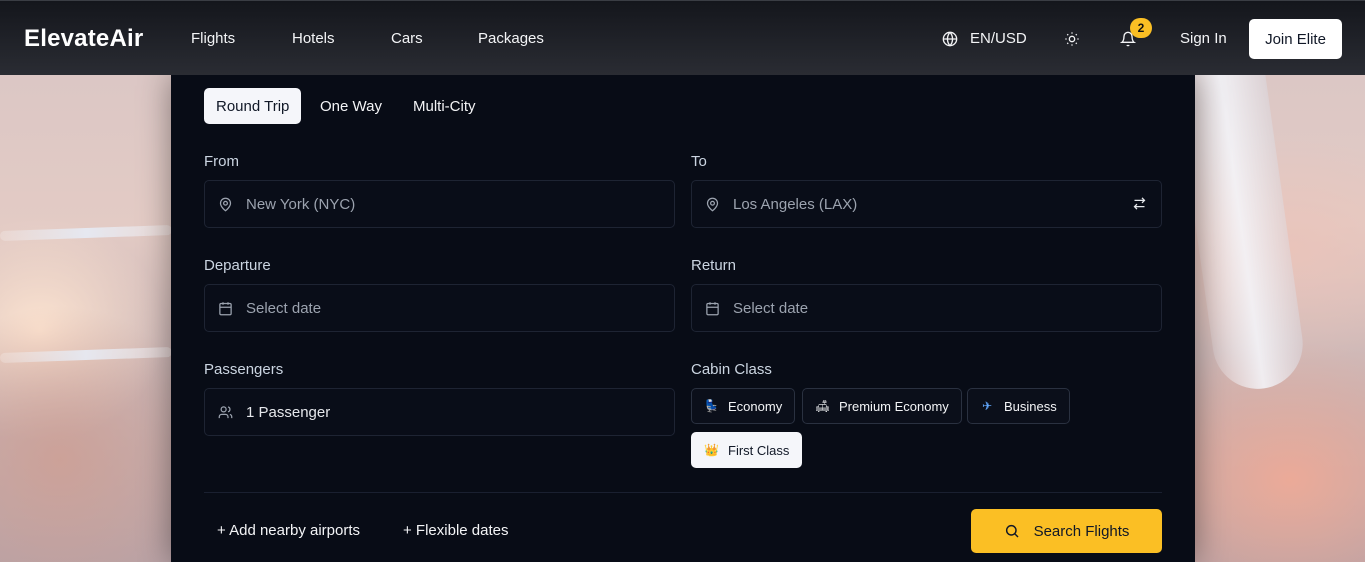 This screenshot has width=1365, height=562. I want to click on sun-icon, so click(1072, 39).